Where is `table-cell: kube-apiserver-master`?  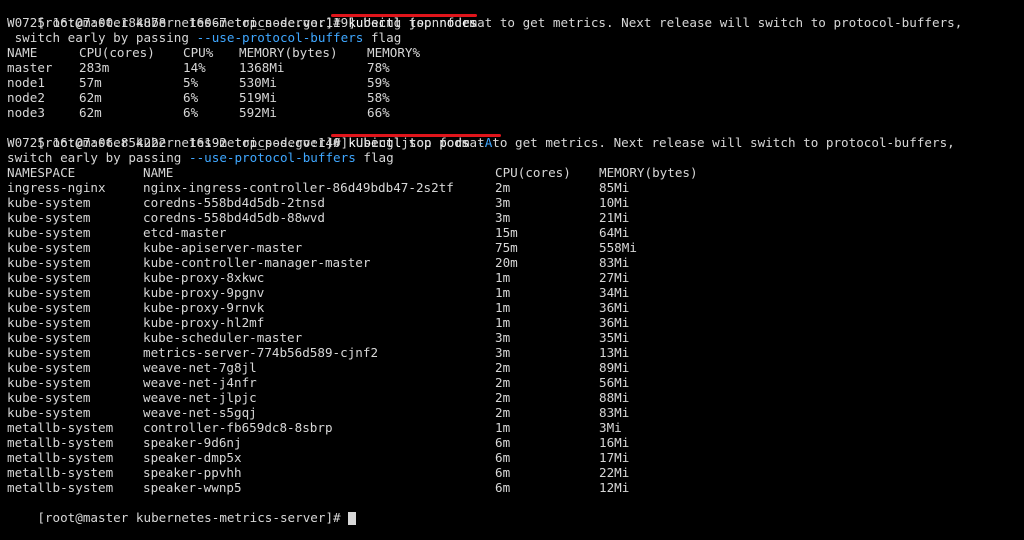
table-cell: kube-apiserver-master is located at coordinates (223, 247).